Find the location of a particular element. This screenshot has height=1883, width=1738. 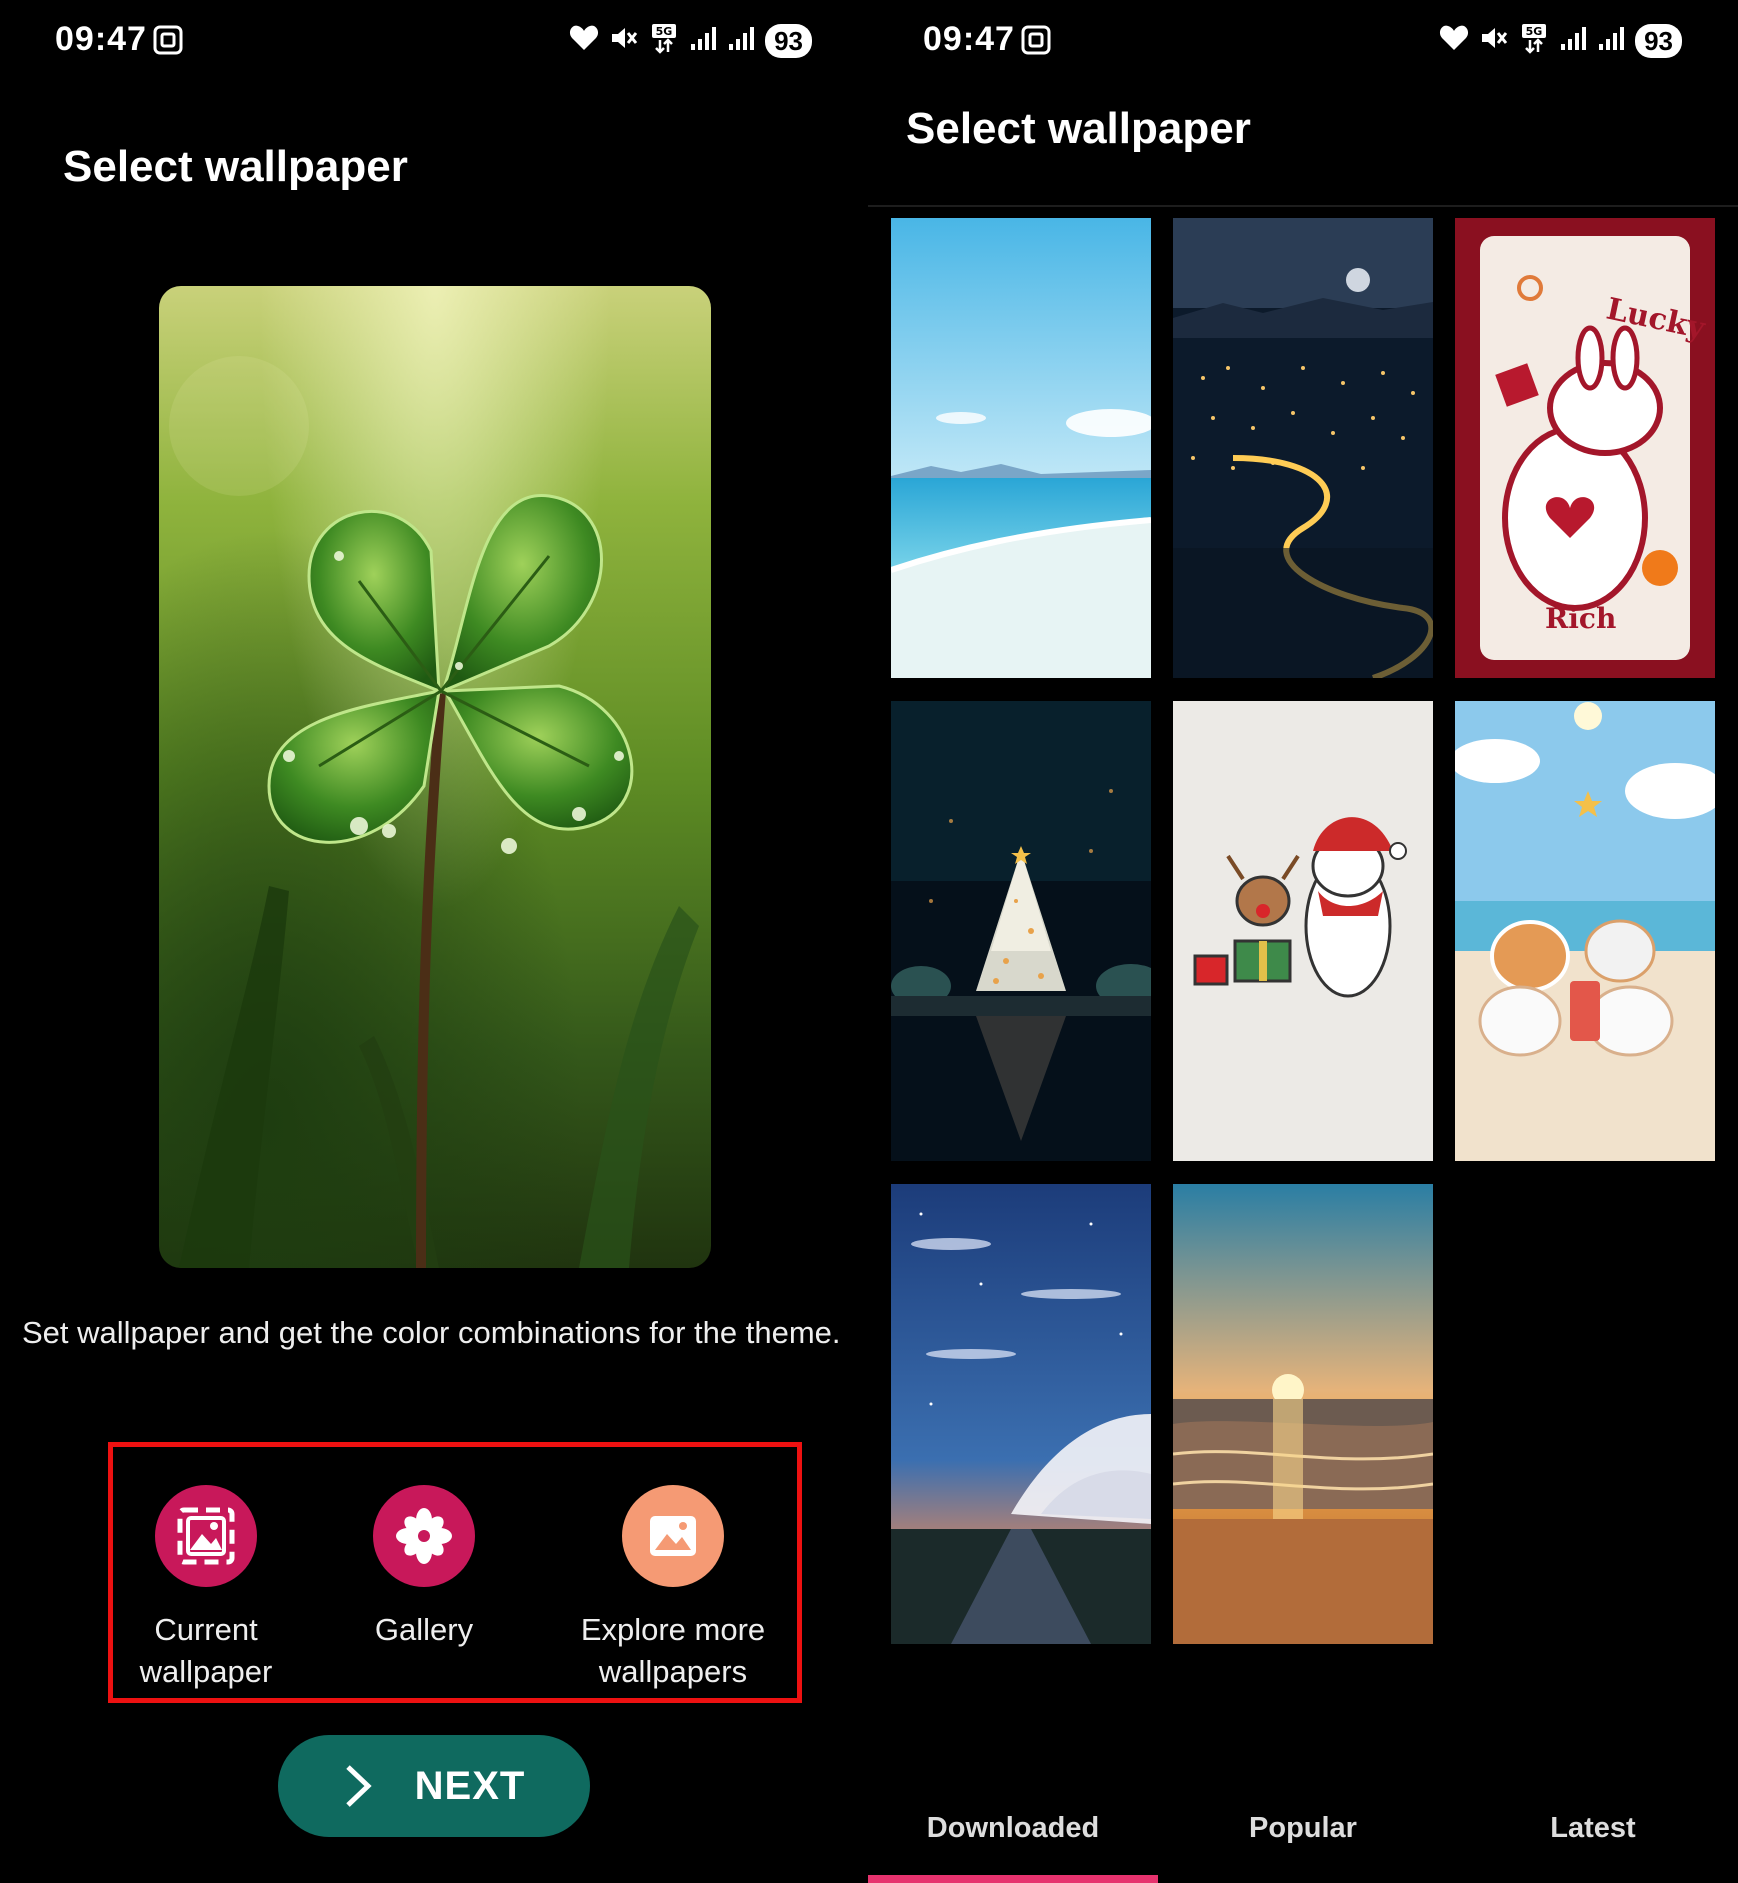

explore-image-icon is located at coordinates (673, 1536).